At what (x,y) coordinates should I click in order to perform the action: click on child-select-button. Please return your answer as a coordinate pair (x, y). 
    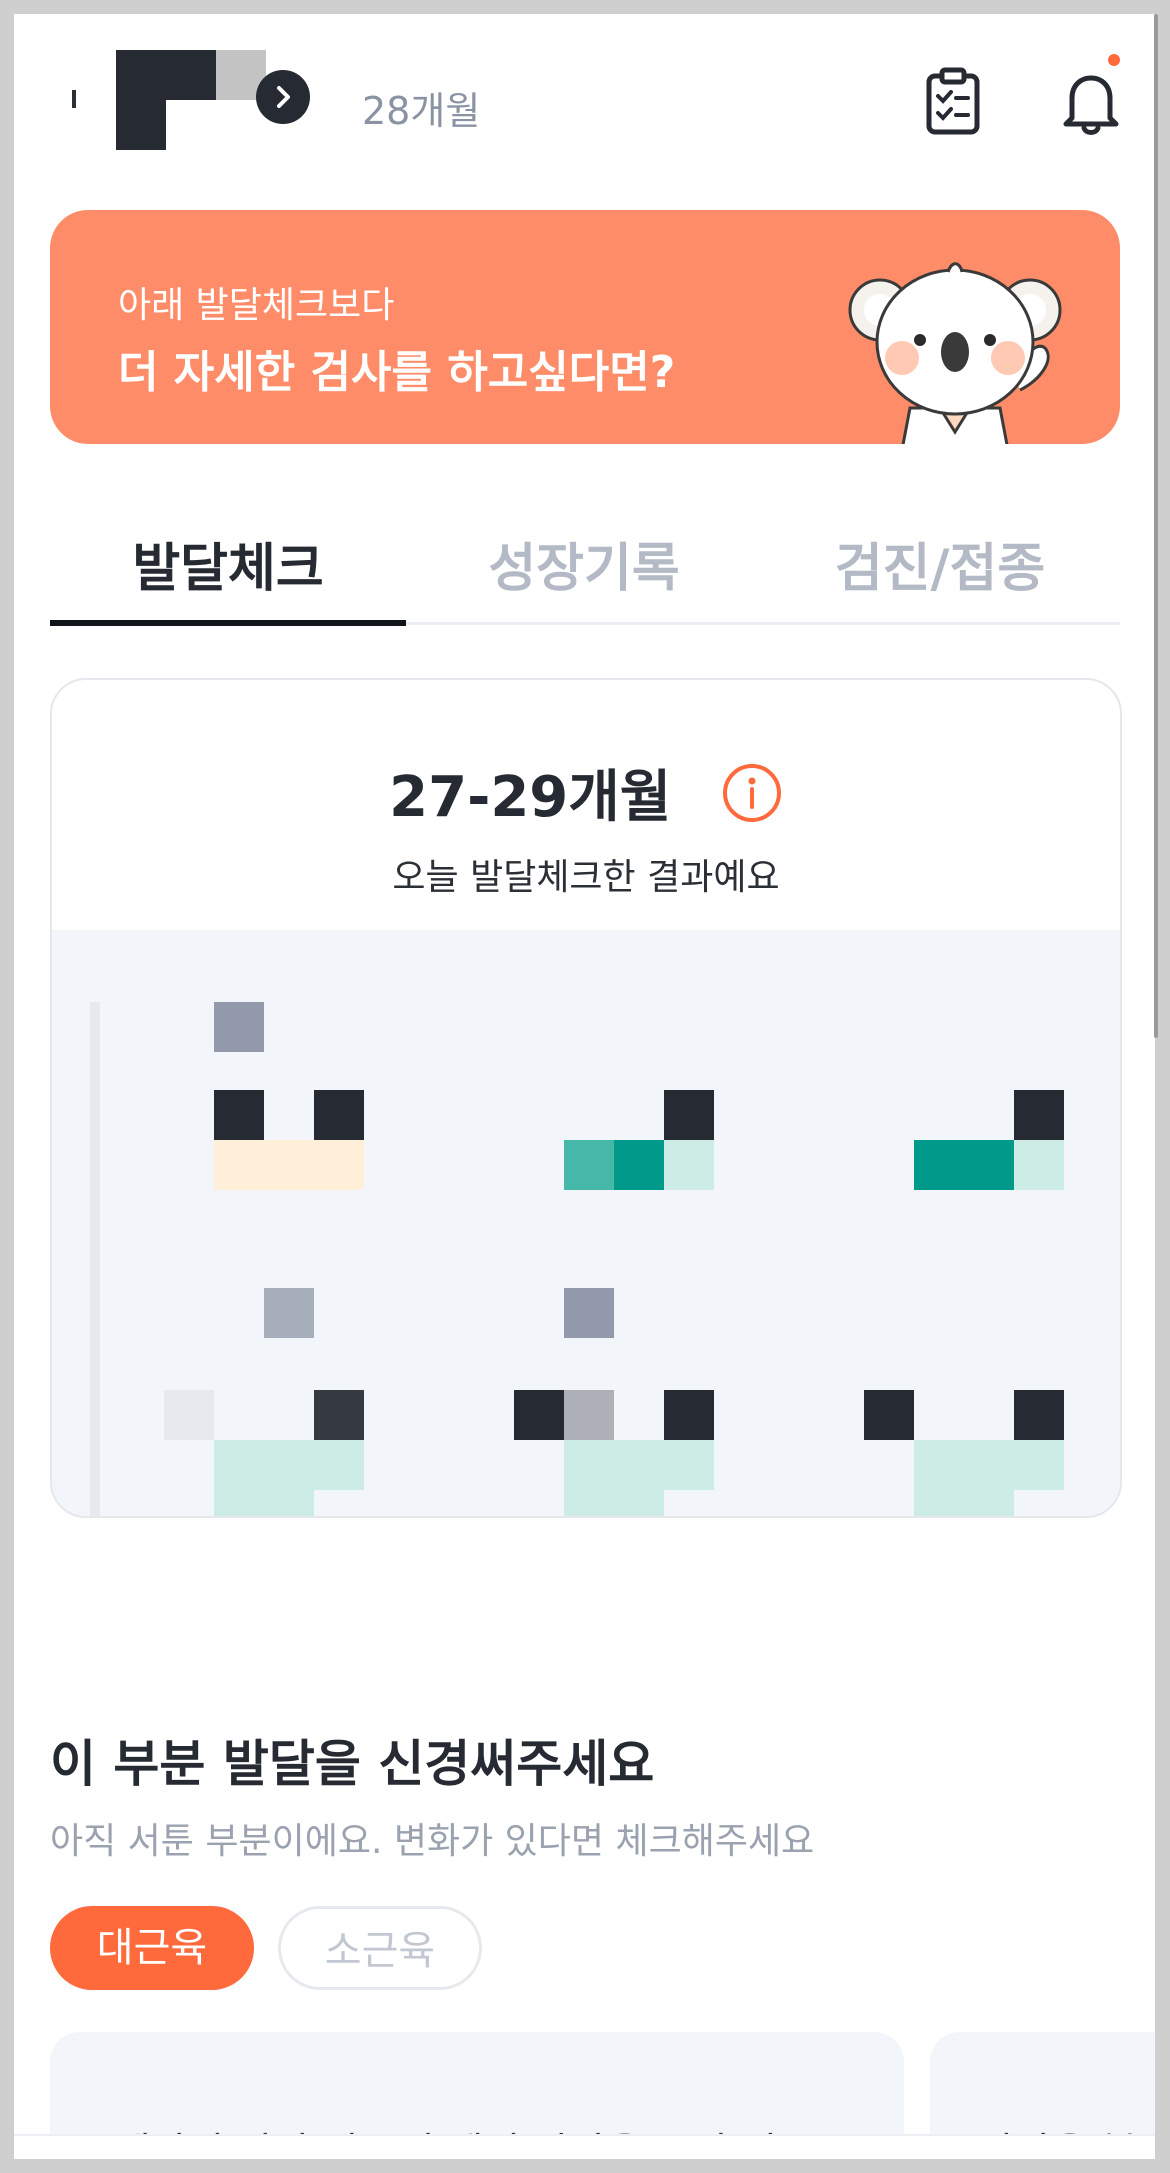
    Looking at the image, I should click on (283, 97).